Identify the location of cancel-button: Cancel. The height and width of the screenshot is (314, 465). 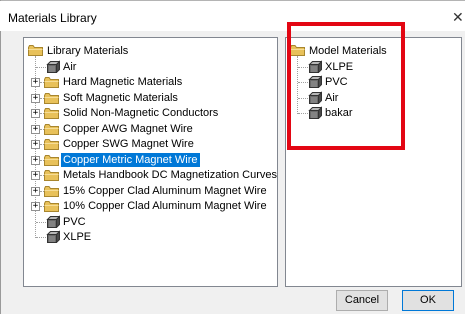
(362, 300).